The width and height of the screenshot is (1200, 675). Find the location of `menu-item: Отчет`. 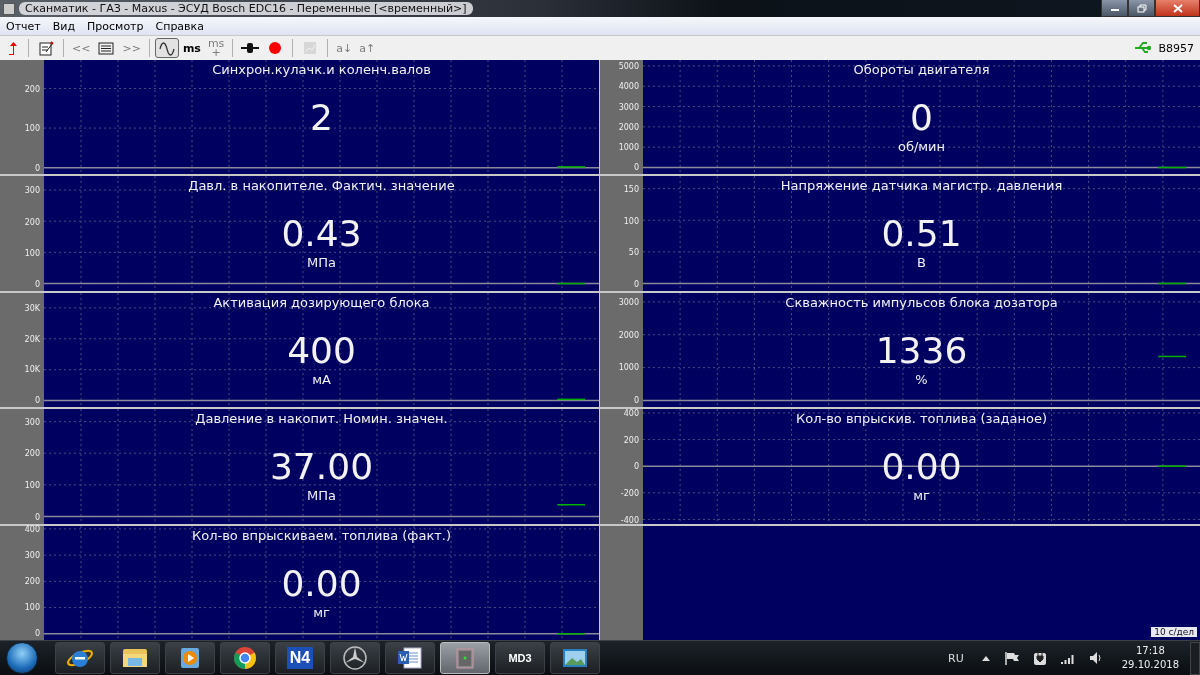

menu-item: Отчет is located at coordinates (23, 26).